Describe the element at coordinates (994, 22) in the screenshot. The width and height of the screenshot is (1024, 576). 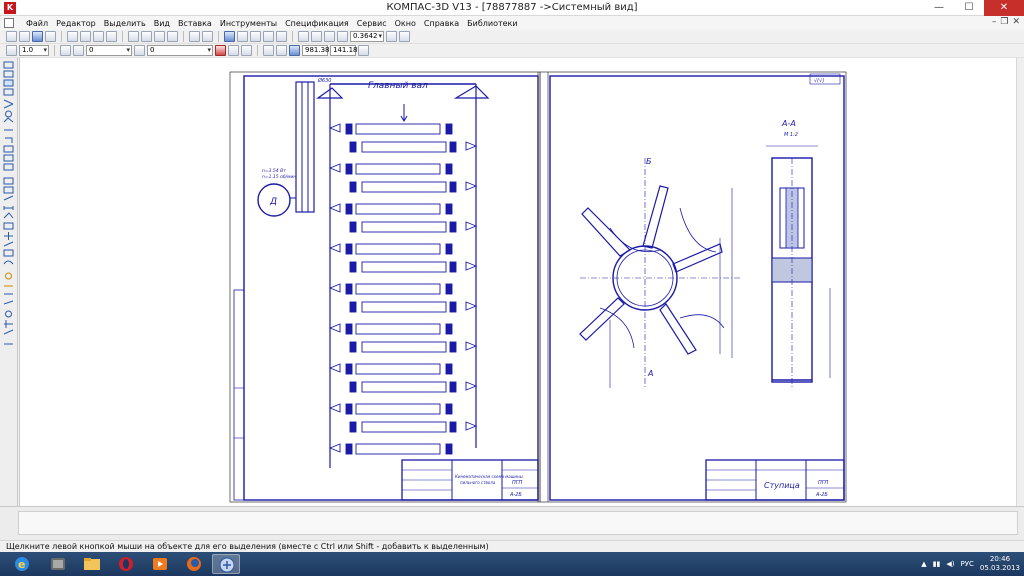
I see `doc-minimize-button: –` at that location.